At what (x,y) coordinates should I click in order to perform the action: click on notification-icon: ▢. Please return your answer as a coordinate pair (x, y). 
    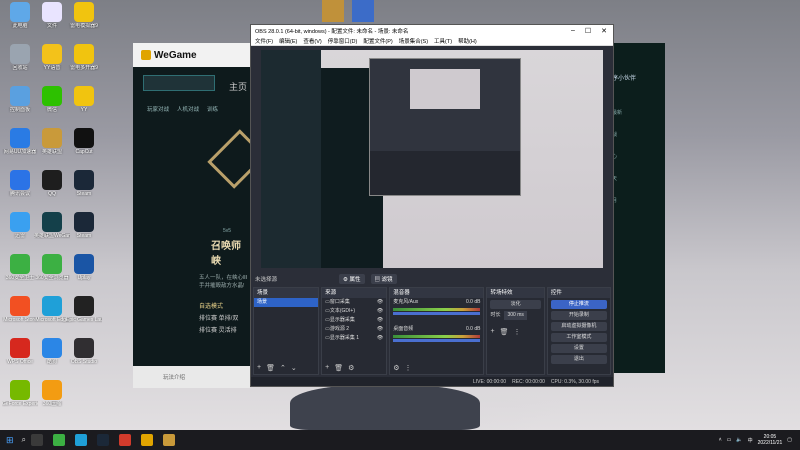
    Looking at the image, I should click on (789, 440).